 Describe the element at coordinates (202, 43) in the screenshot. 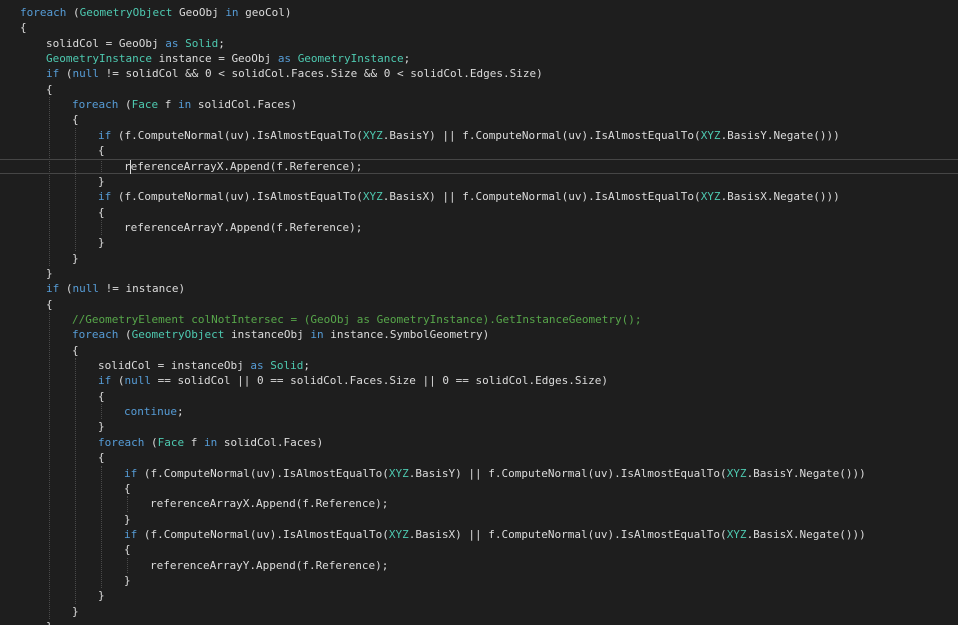

I see `code-token: Solid` at that location.